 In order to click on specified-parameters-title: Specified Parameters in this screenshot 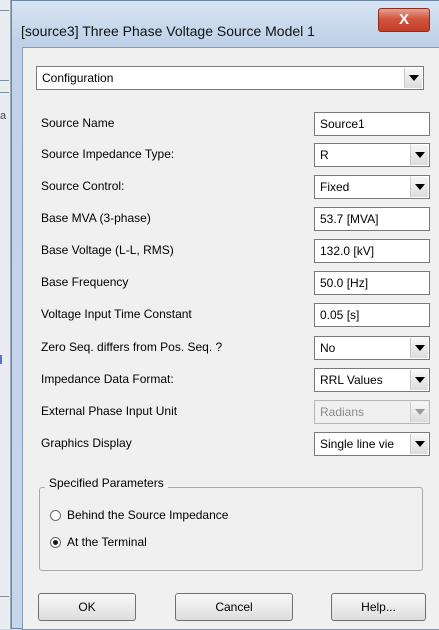, I will do `click(106, 483)`.